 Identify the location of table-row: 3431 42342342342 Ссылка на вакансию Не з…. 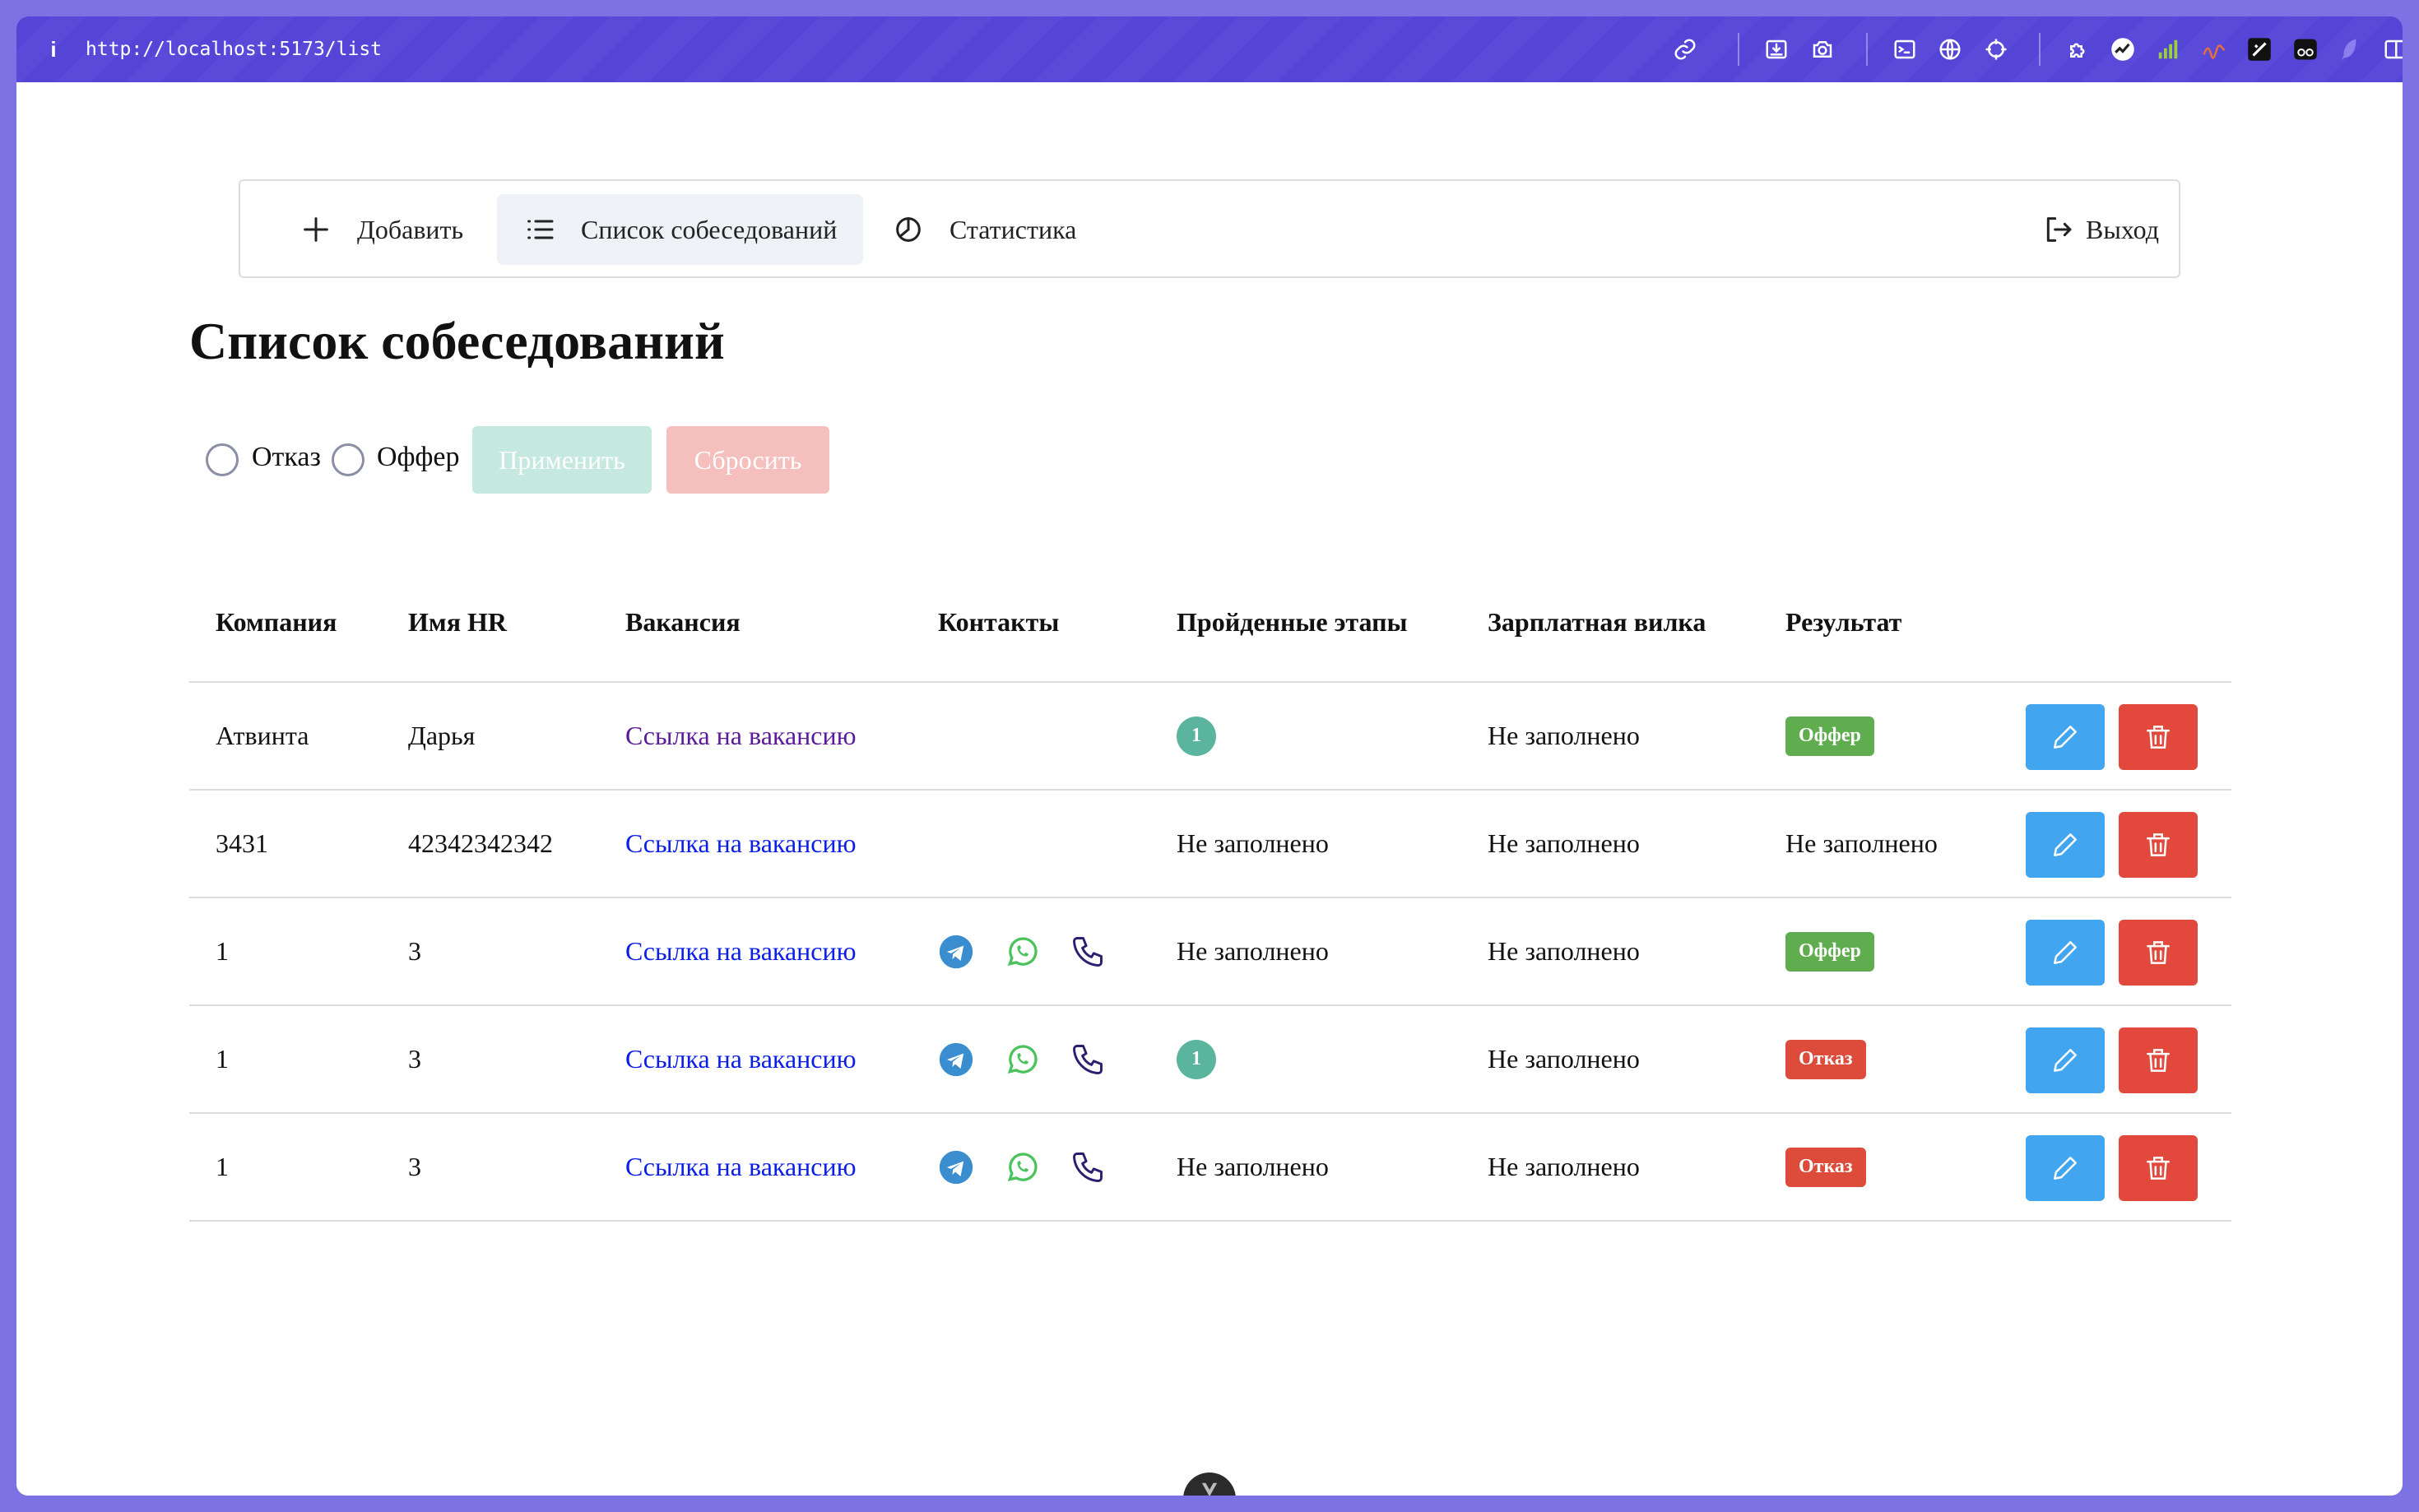
(1210, 844).